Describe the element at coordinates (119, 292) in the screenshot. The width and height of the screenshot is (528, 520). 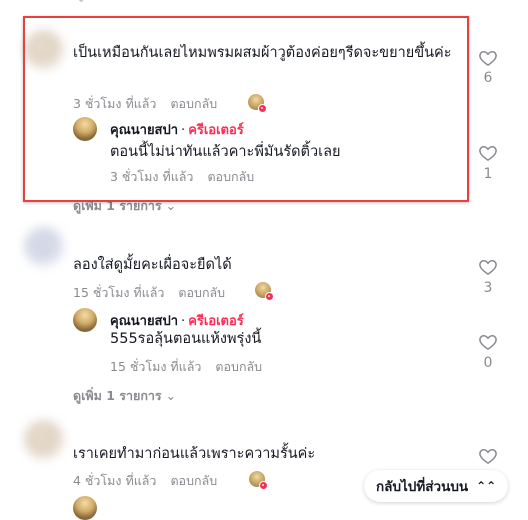
I see `comment-time: 15 ชั่วโมง ที่แล้ว` at that location.